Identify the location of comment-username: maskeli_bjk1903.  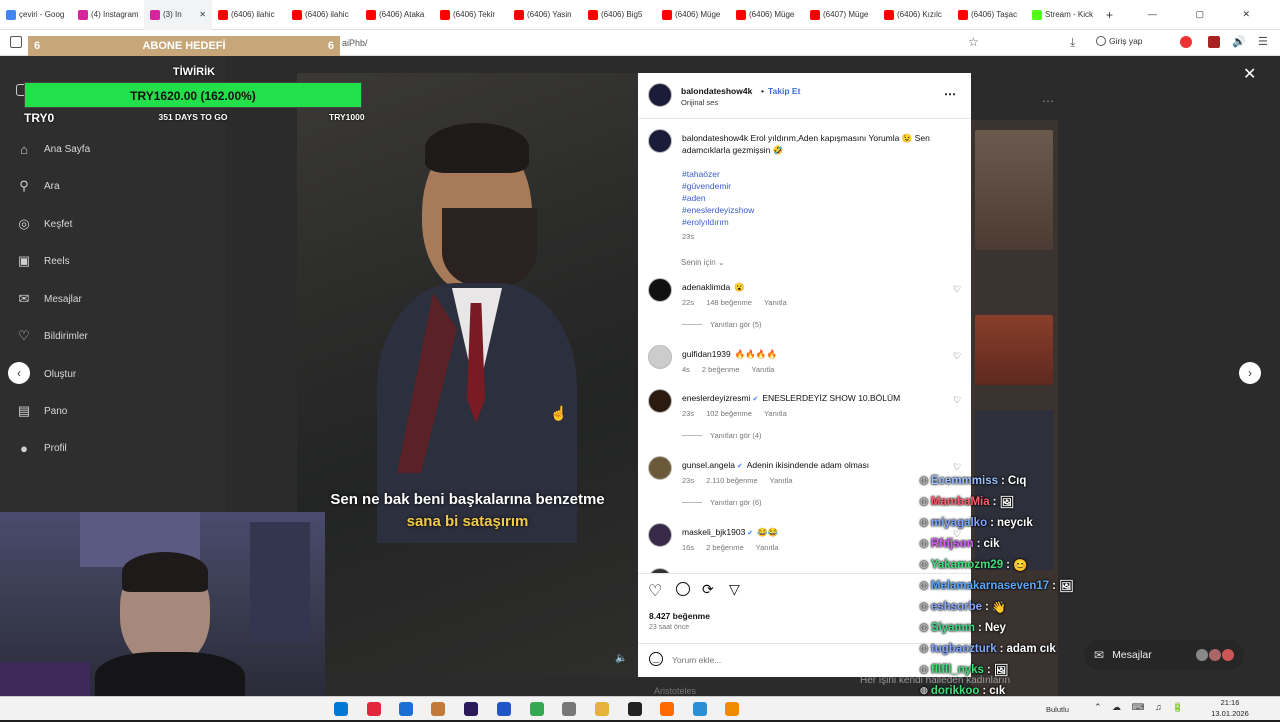
(713, 532).